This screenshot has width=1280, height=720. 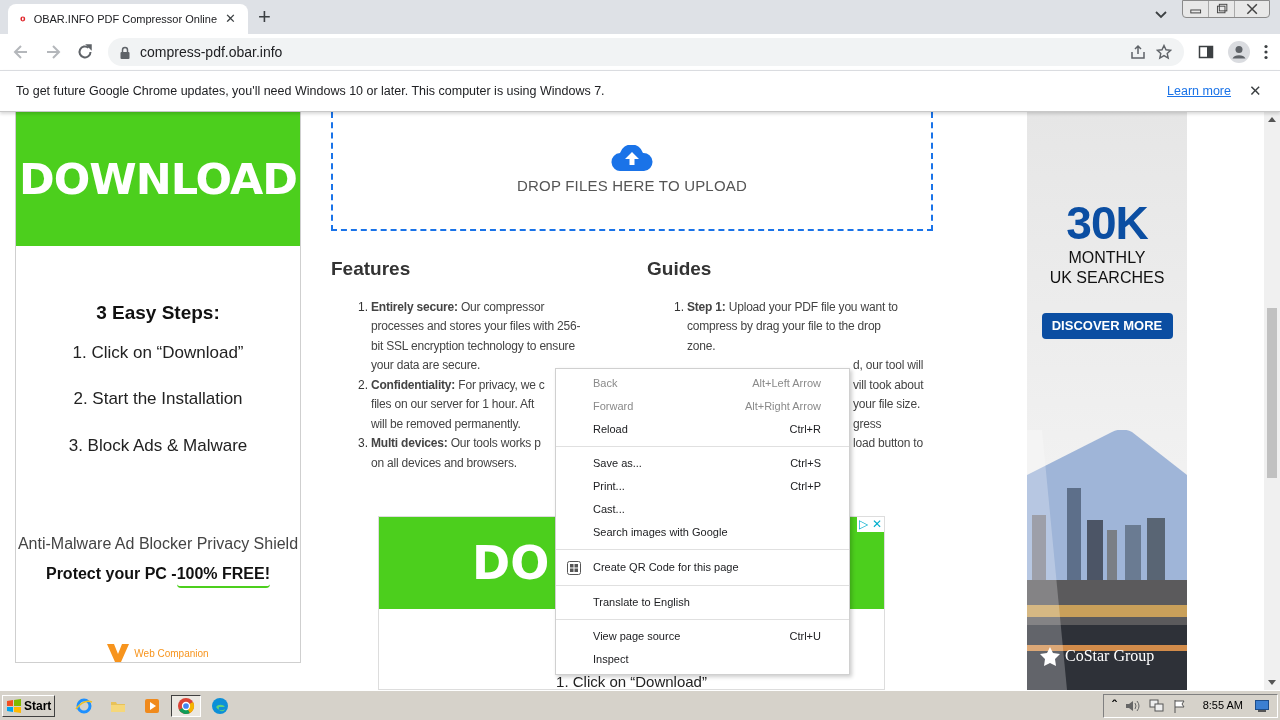 What do you see at coordinates (786, 384) in the screenshot?
I see `shortcut-text: Alt+Left Arrow` at bounding box center [786, 384].